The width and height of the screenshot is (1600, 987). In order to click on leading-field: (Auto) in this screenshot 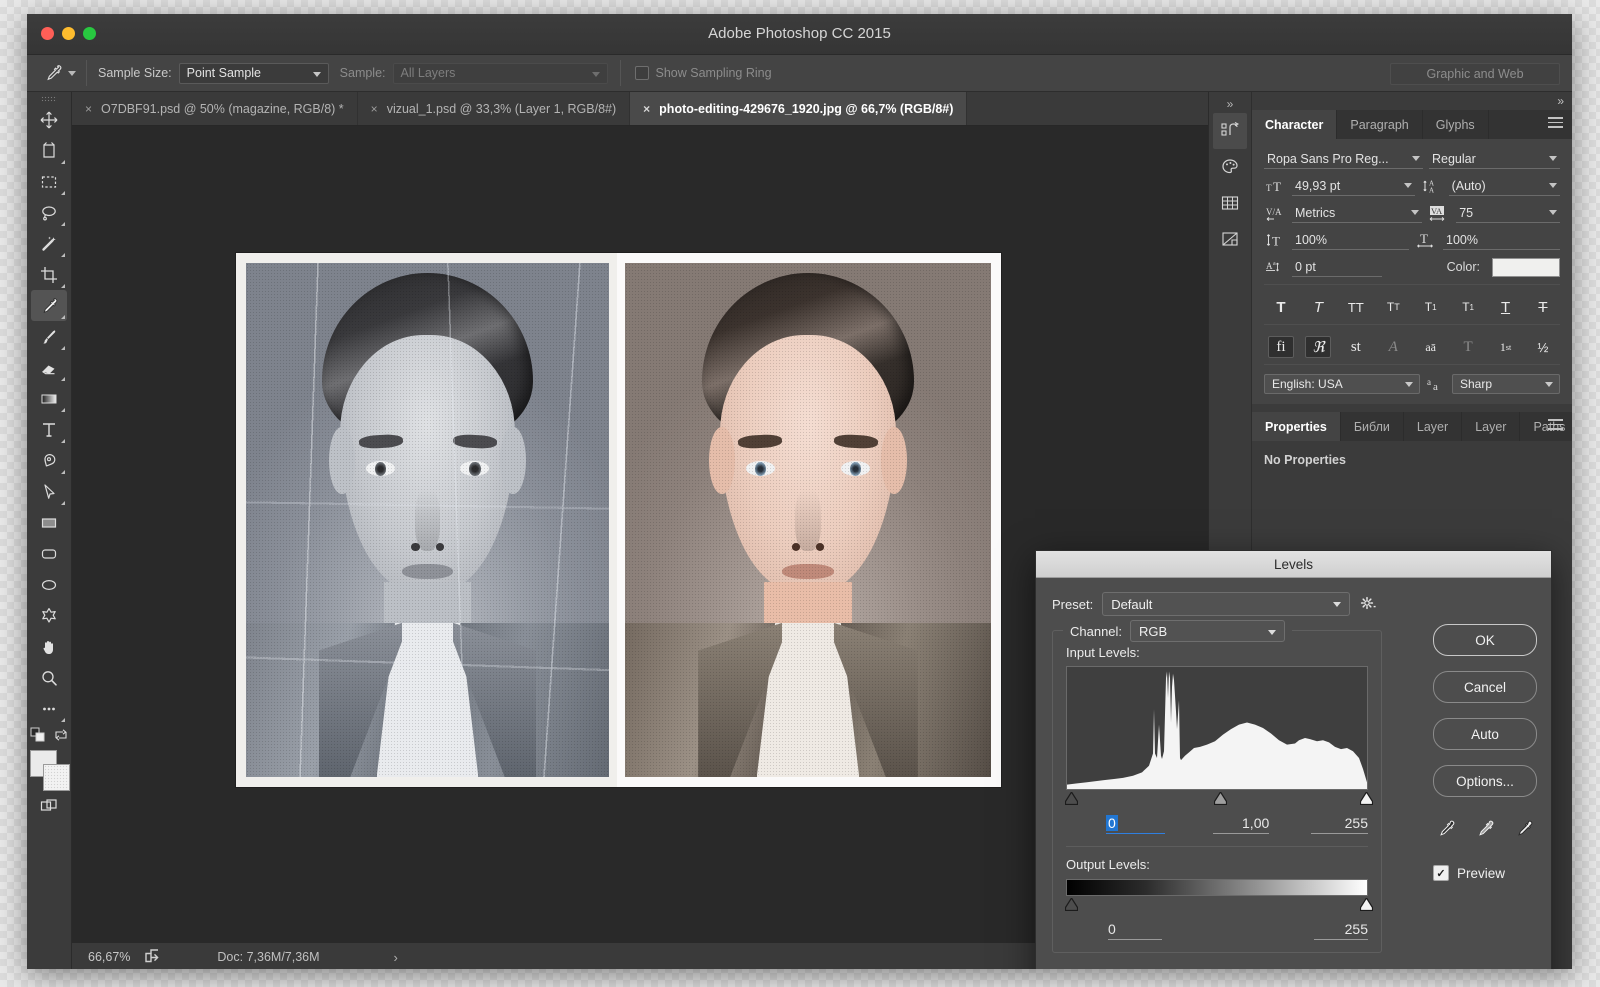, I will do `click(1504, 186)`.